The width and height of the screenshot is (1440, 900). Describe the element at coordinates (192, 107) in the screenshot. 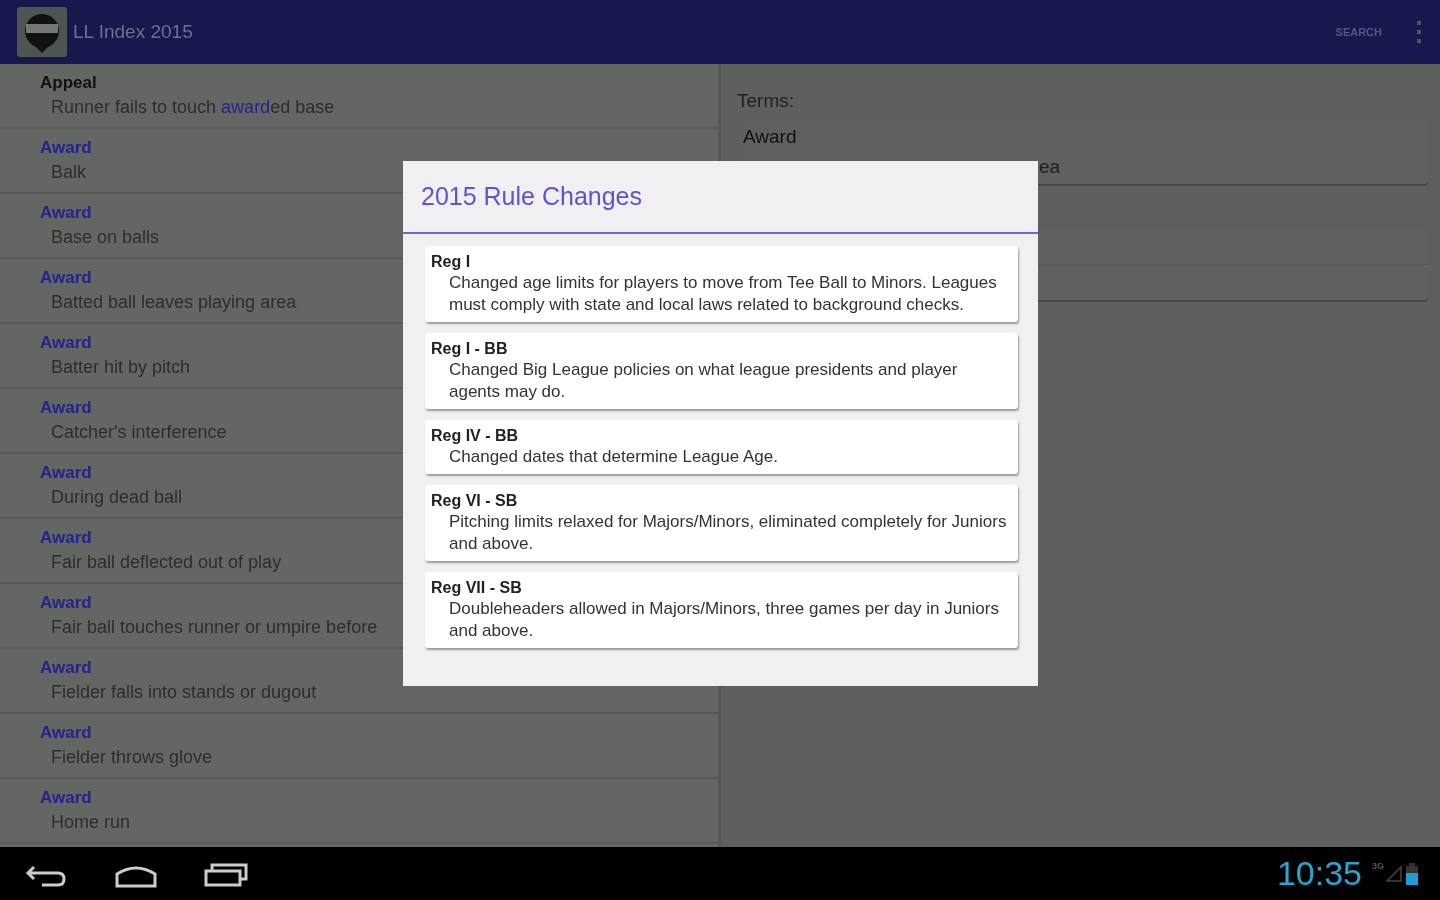

I see `entry-subtitle: Runner fails to touch awarded base` at that location.